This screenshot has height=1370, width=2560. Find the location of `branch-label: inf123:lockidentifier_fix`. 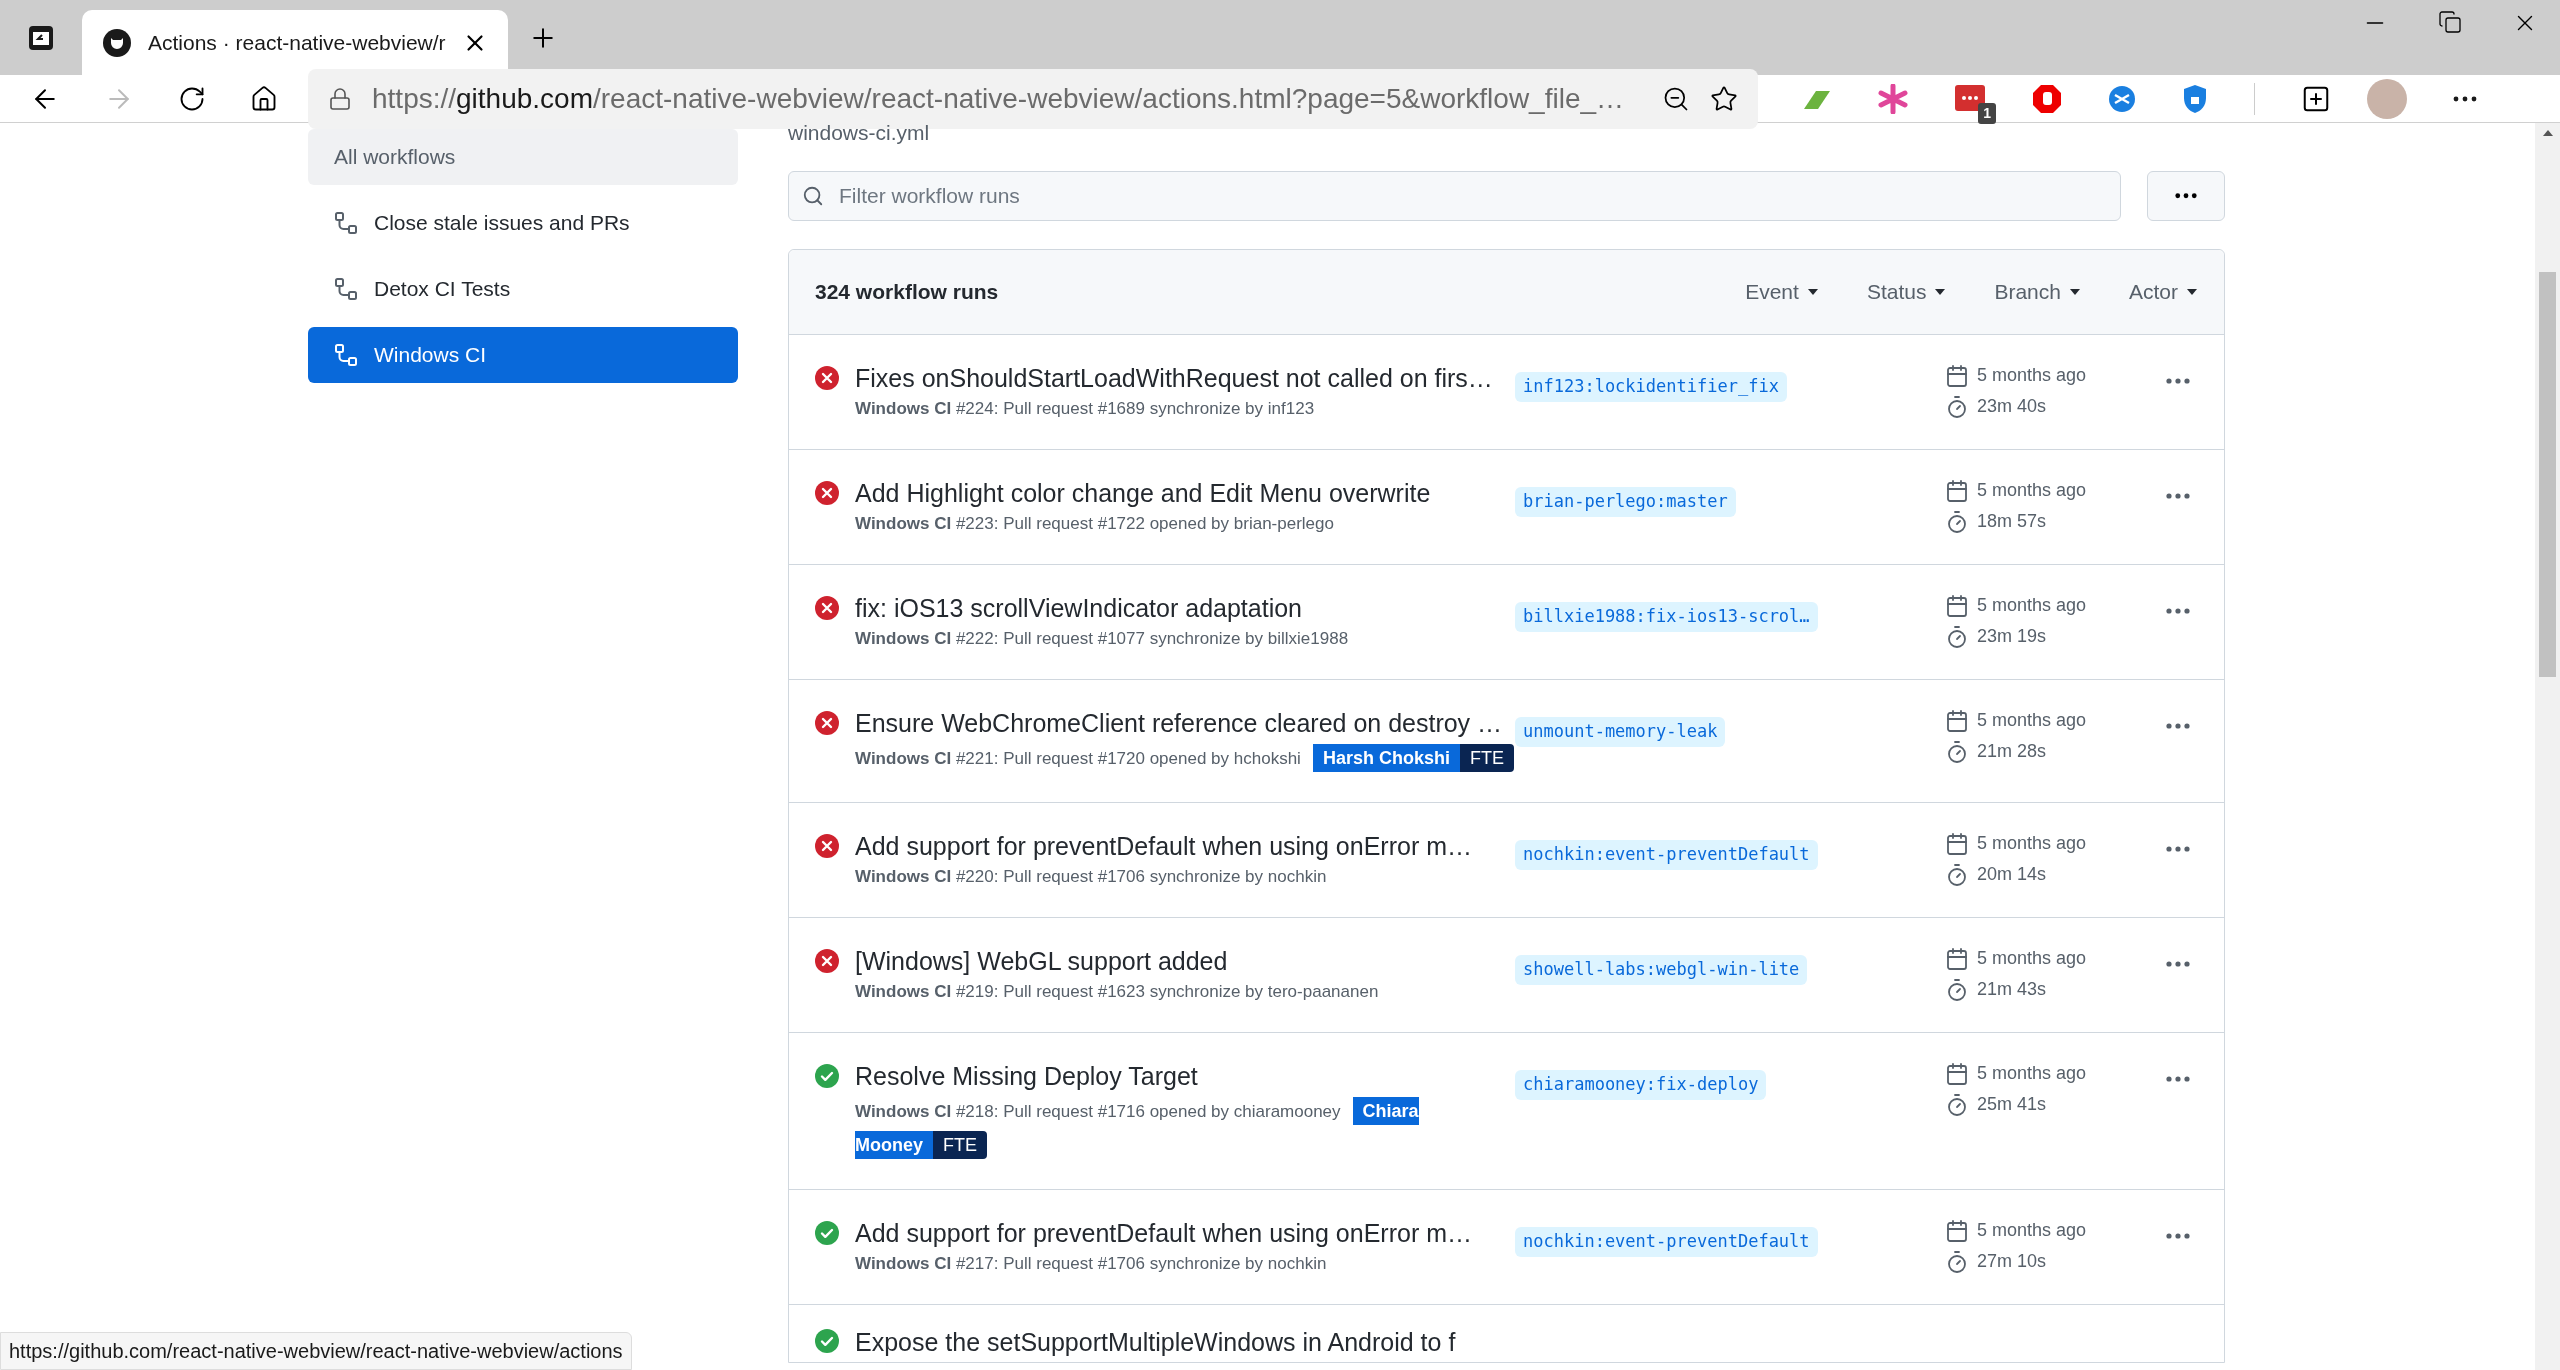

branch-label: inf123:lockidentifier_fix is located at coordinates (1651, 387).